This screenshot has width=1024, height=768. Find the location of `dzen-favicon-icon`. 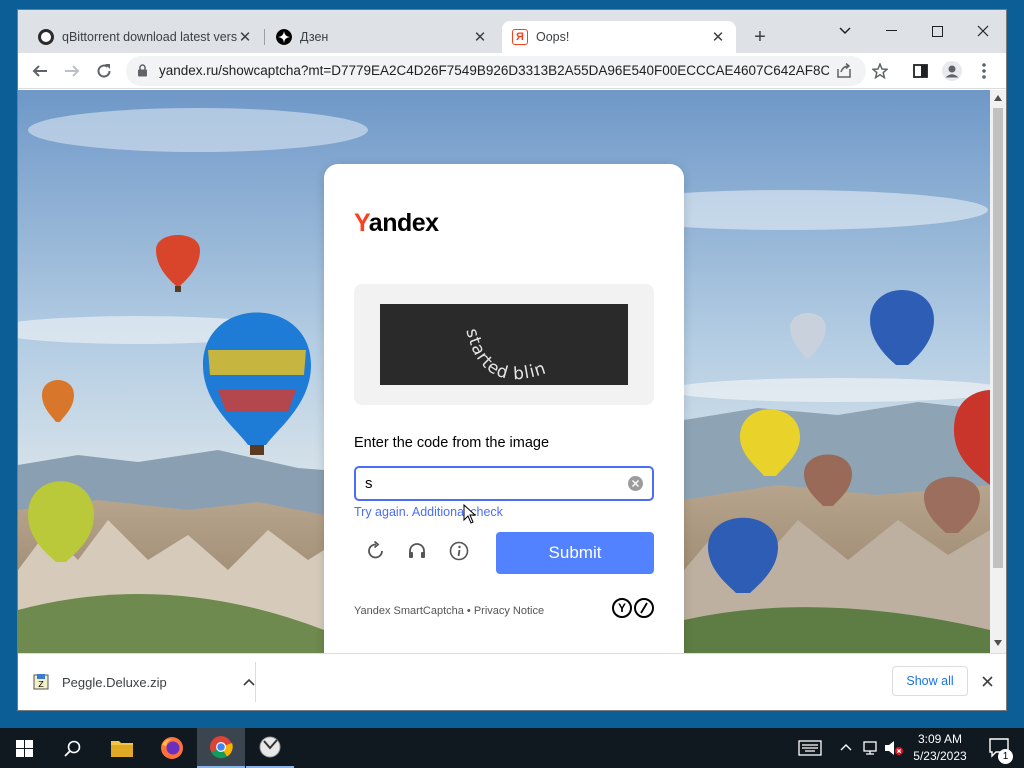

dzen-favicon-icon is located at coordinates (284, 37).